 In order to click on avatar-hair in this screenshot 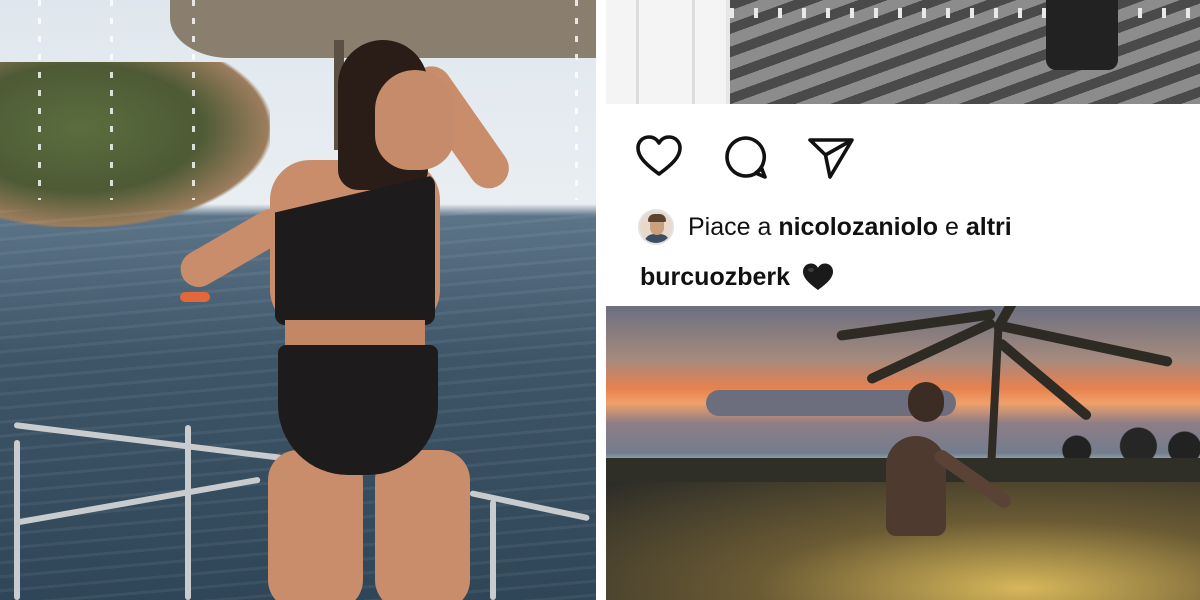, I will do `click(657, 218)`.